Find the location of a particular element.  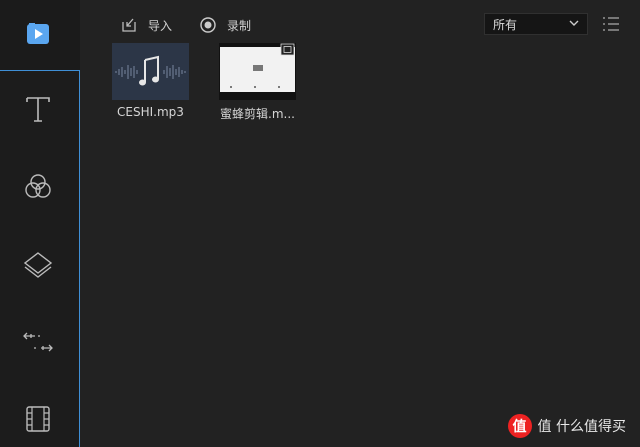

media-icon is located at coordinates (38, 34).